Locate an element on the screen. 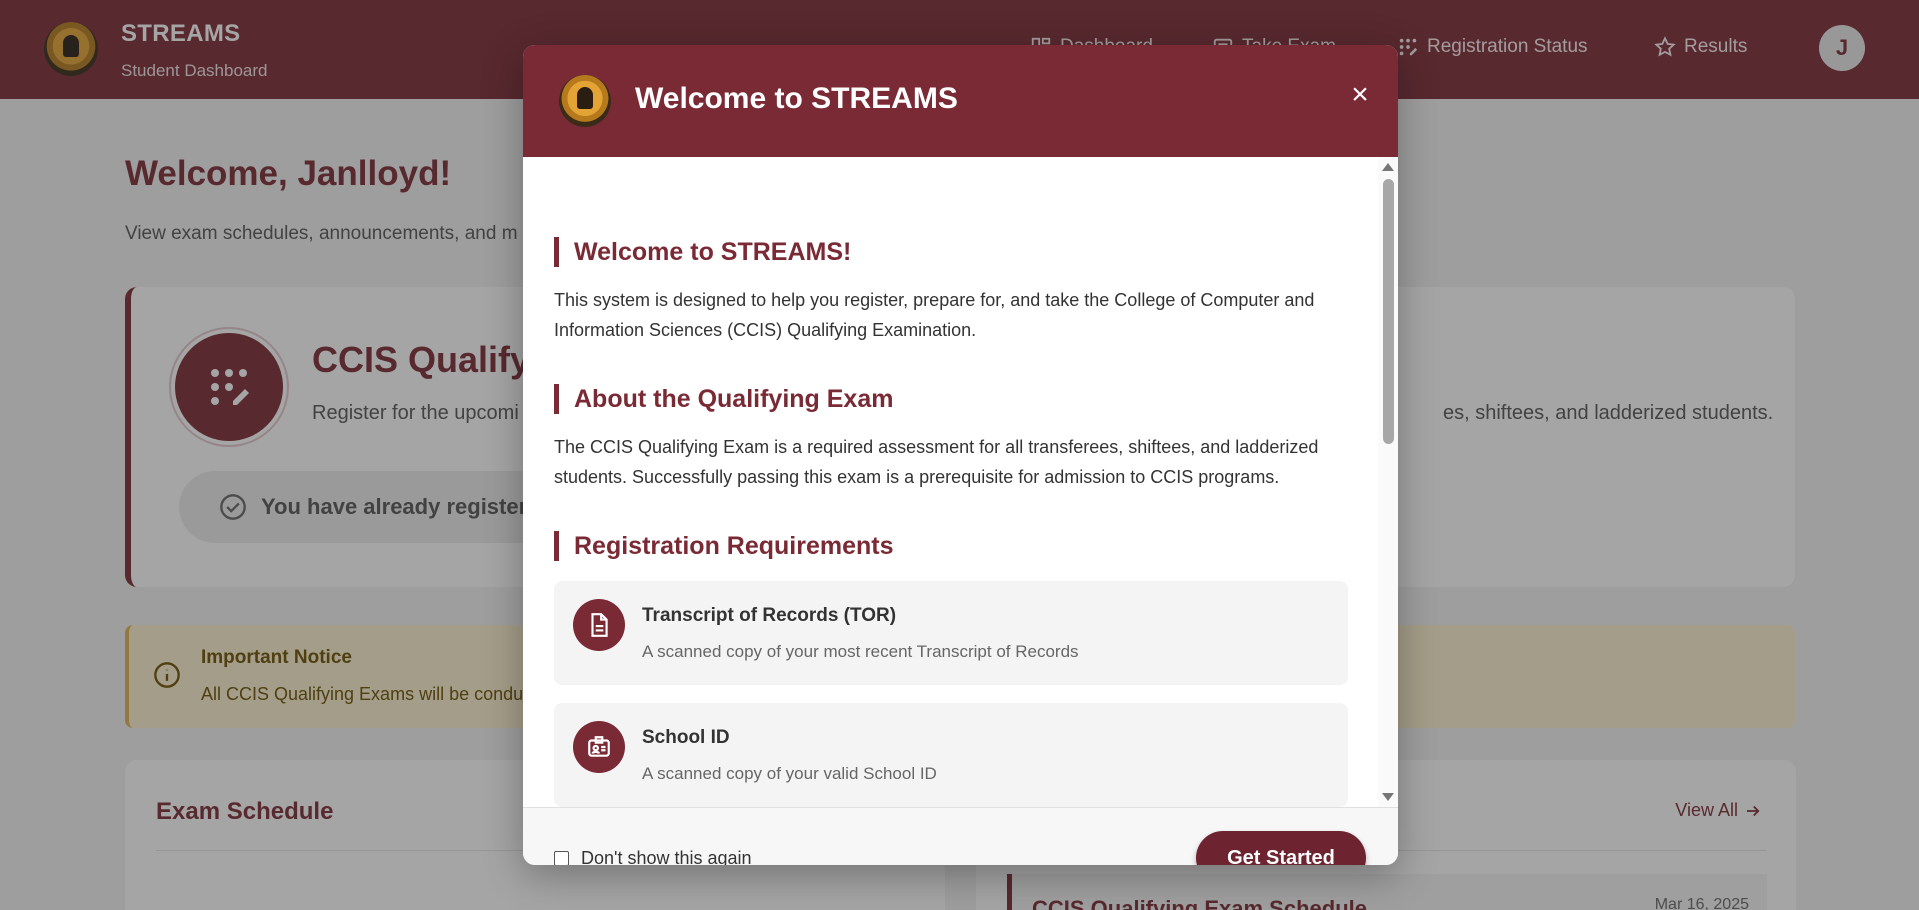  checkbox-box is located at coordinates (561, 858).